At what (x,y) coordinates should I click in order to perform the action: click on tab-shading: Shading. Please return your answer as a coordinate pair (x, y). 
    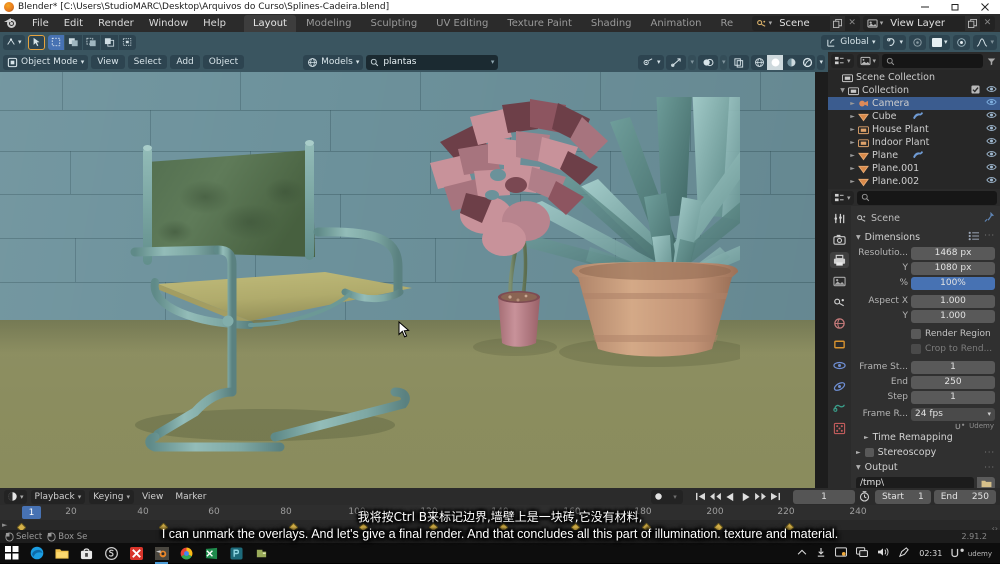
    Looking at the image, I should click on (611, 23).